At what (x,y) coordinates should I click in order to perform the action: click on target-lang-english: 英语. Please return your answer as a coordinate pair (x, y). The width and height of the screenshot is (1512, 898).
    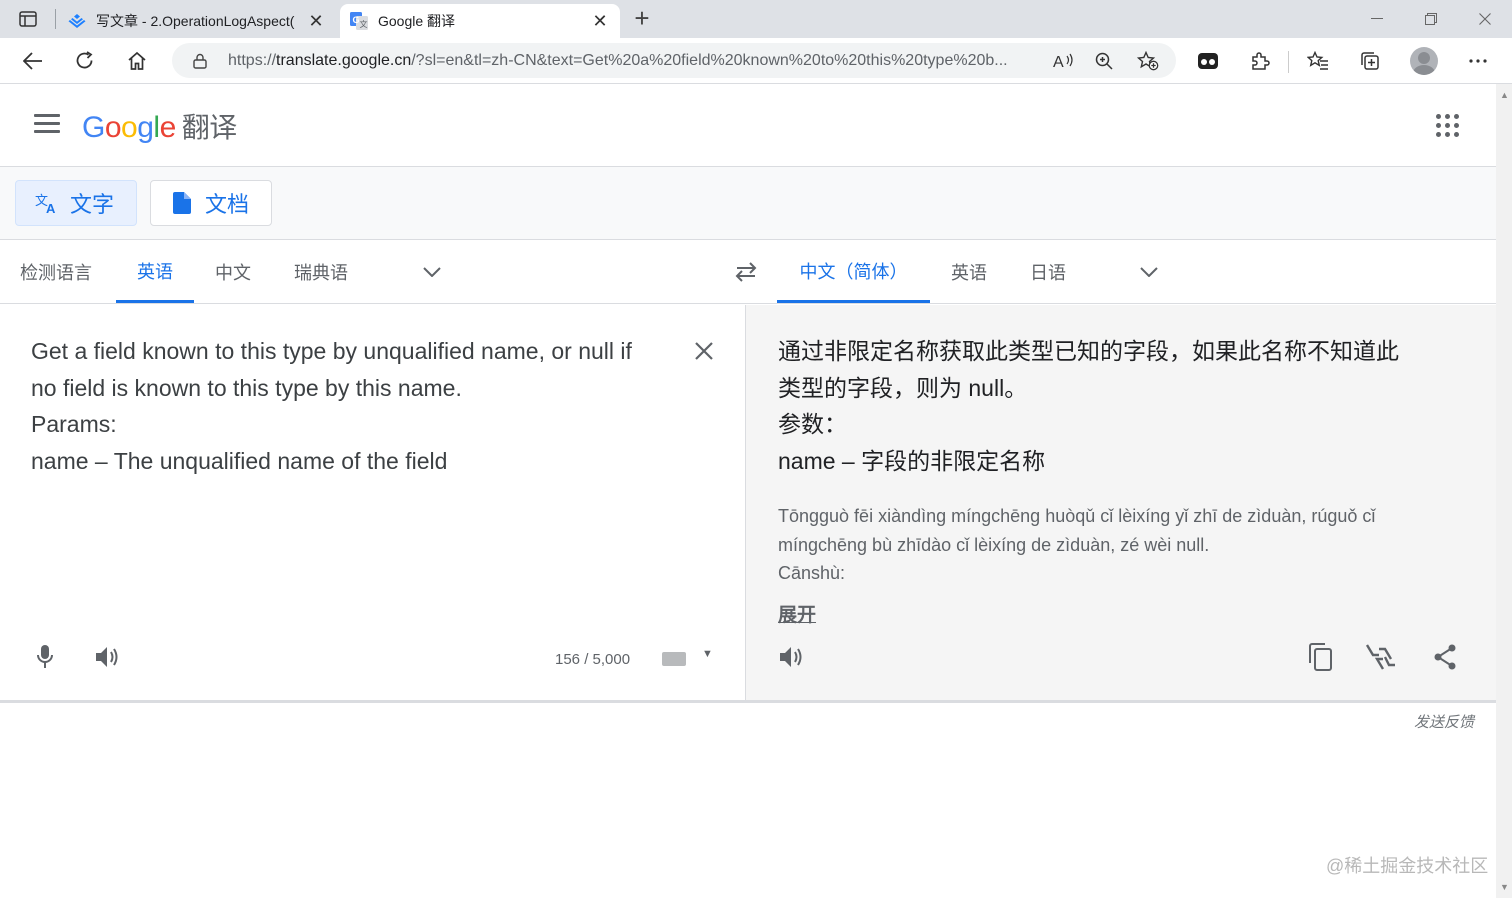
    Looking at the image, I should click on (969, 272).